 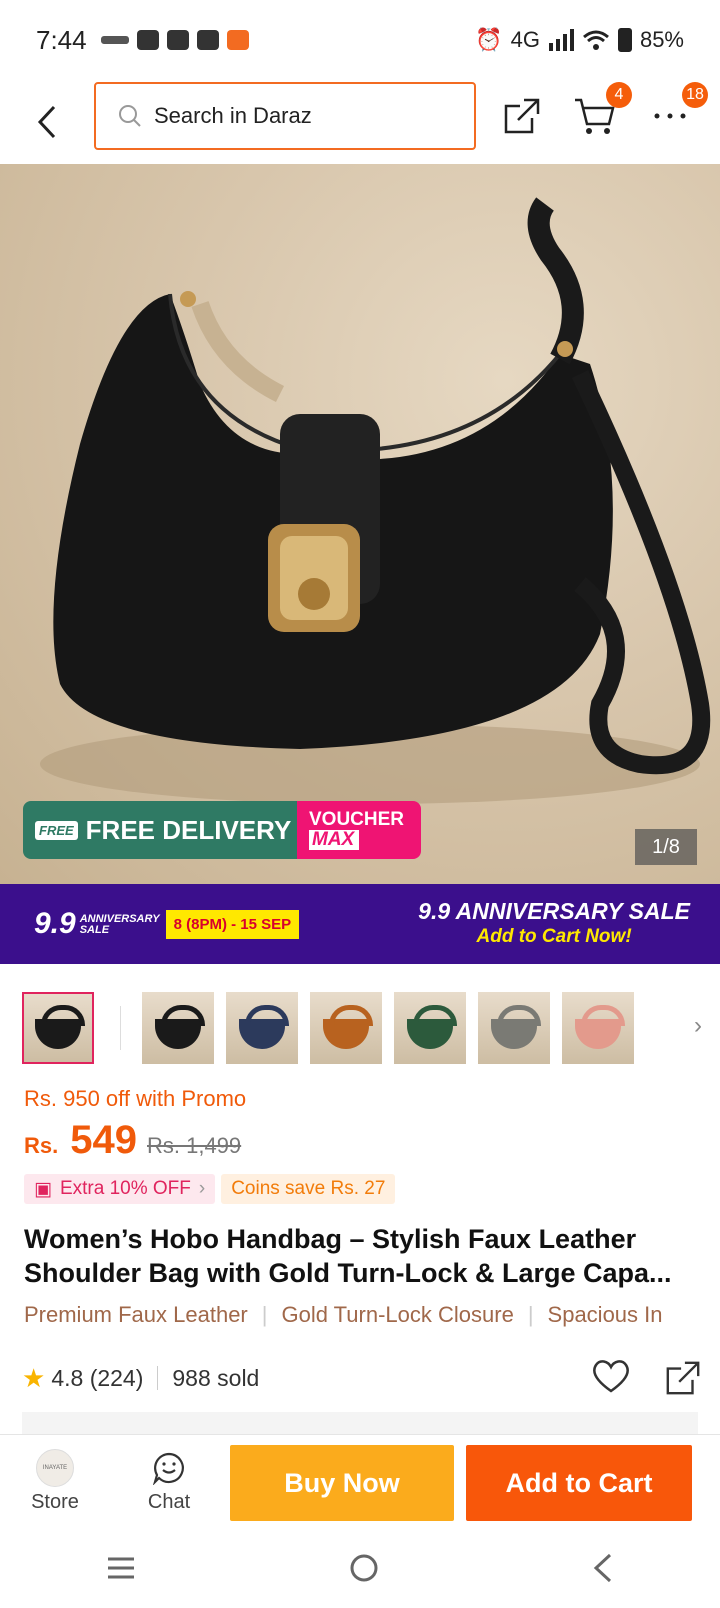 What do you see at coordinates (619, 95) in the screenshot?
I see `cart-count-badge: 4` at bounding box center [619, 95].